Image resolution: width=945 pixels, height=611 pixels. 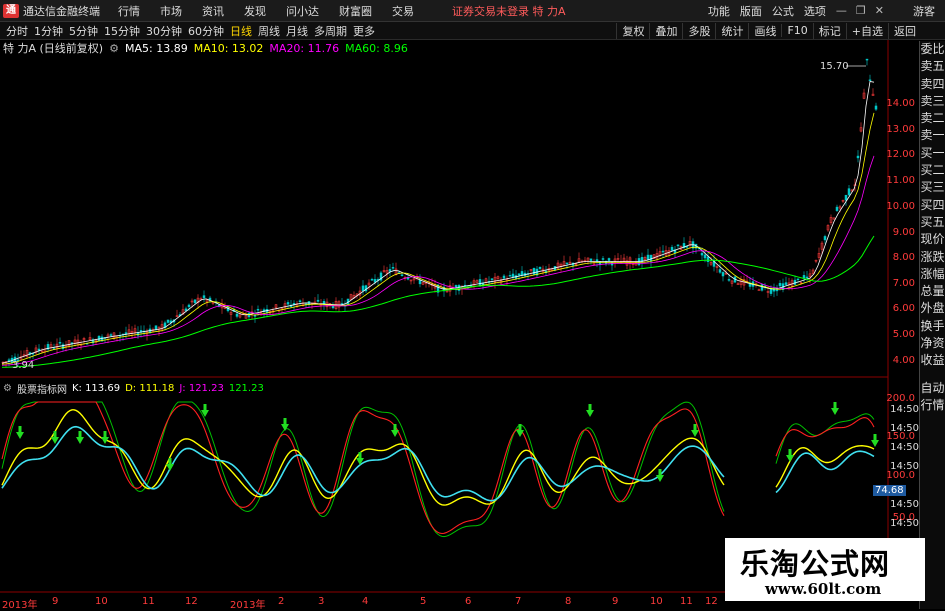 I want to click on sidebar-item: 现价, so click(x=932, y=239).